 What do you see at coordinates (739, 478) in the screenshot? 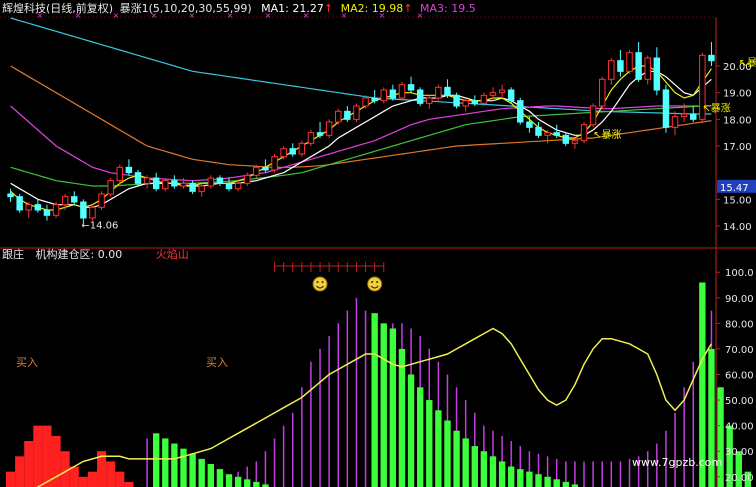
I see `lower-tick-label: 20.00` at bounding box center [739, 478].